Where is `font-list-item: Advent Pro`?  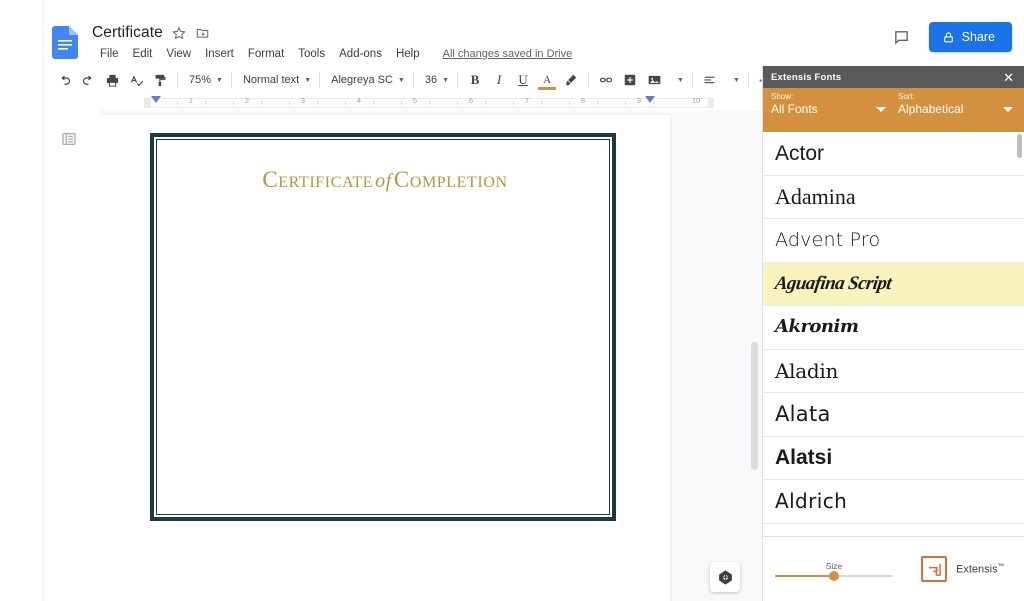
font-list-item: Advent Pro is located at coordinates (893, 241).